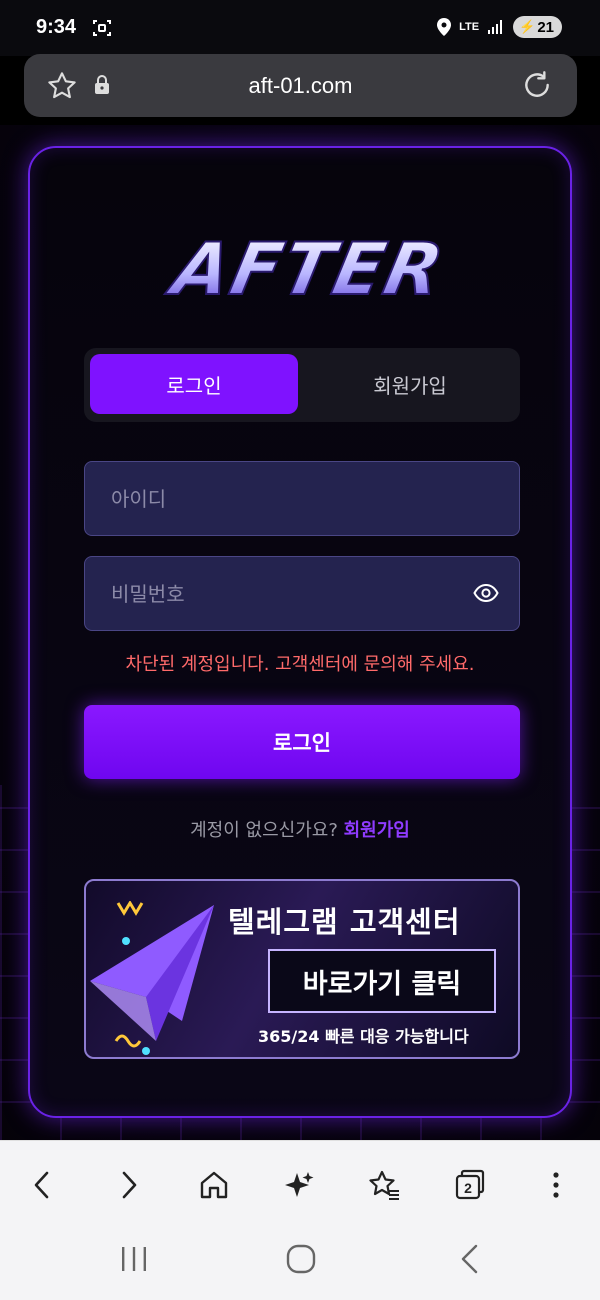 This screenshot has width=600, height=1300. I want to click on username-input, so click(281, 498).